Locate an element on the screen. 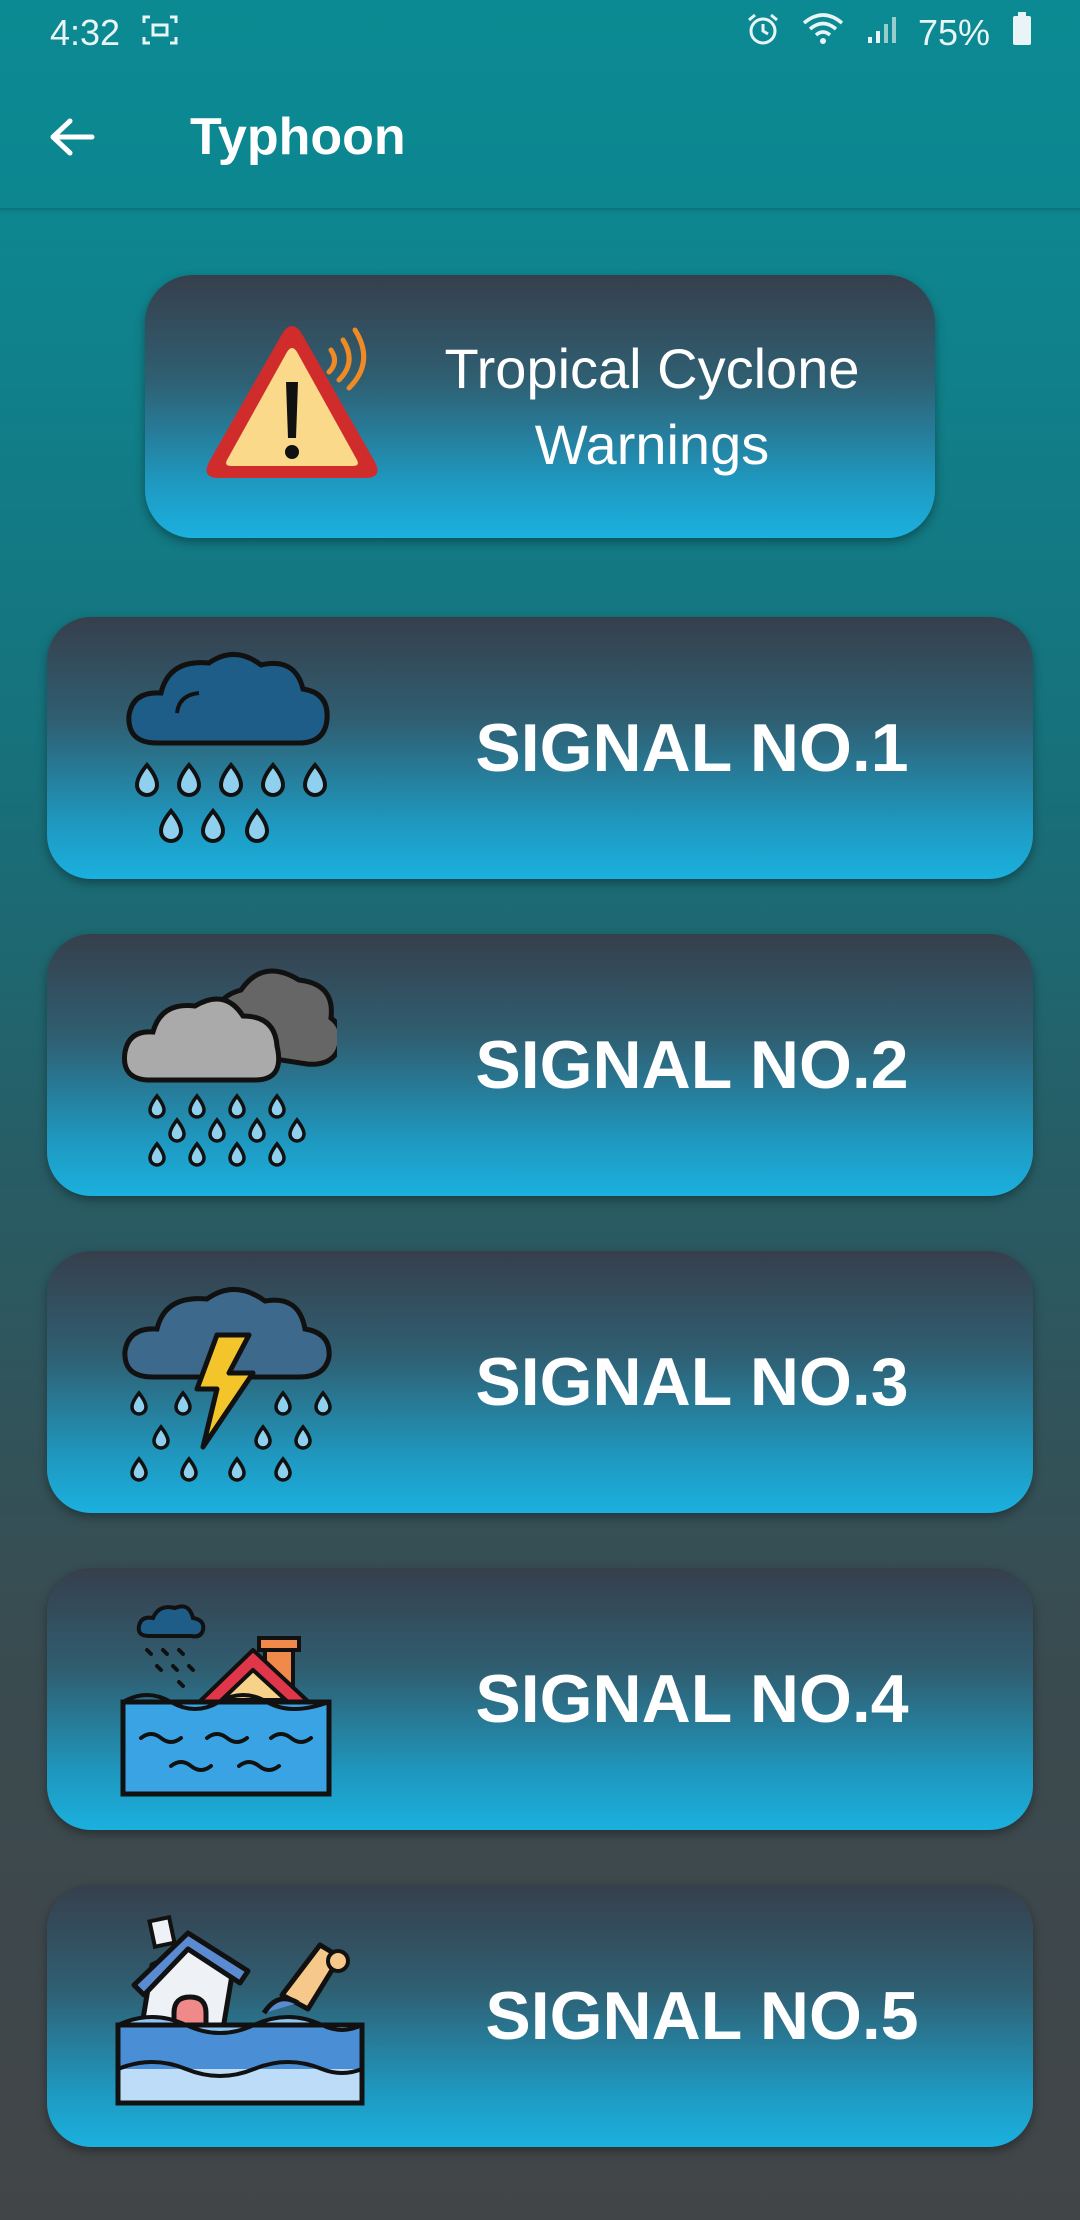  signal-3-label: SIGNAL NO.3 is located at coordinates (692, 1382).